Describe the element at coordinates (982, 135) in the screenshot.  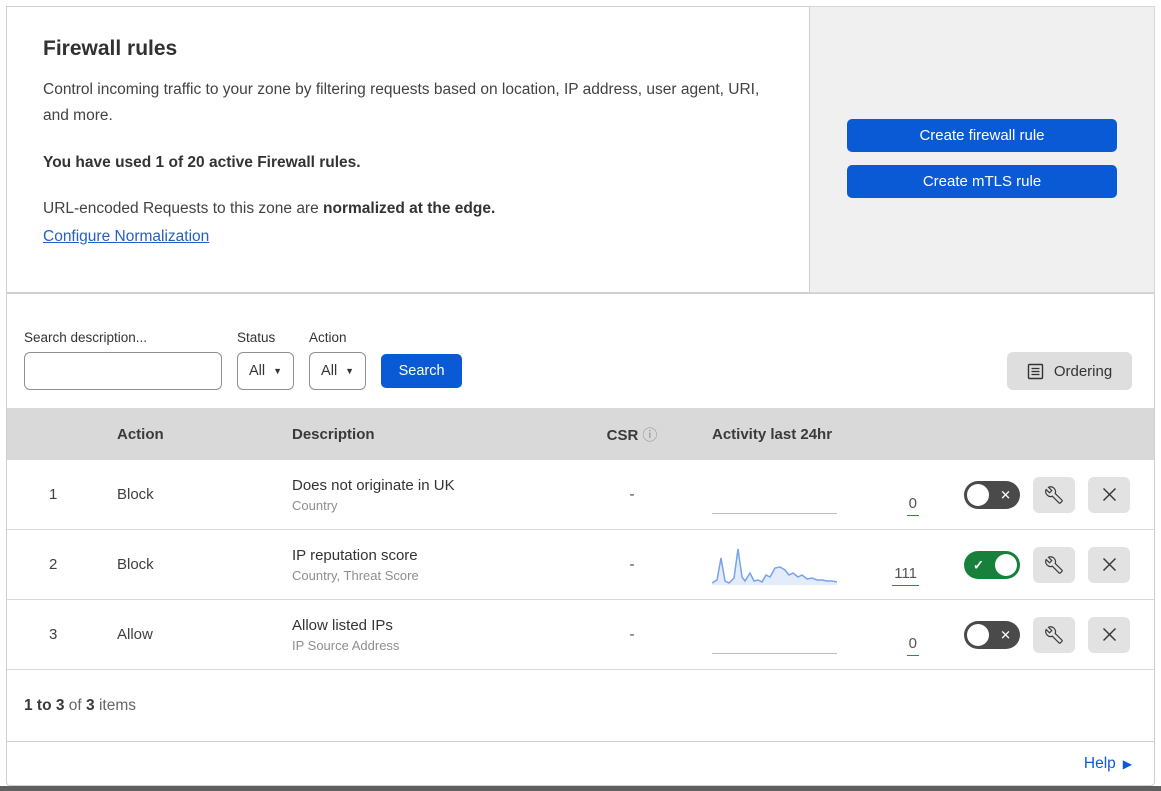
I see `create-firewall-rule-button: Create firewall rule` at that location.